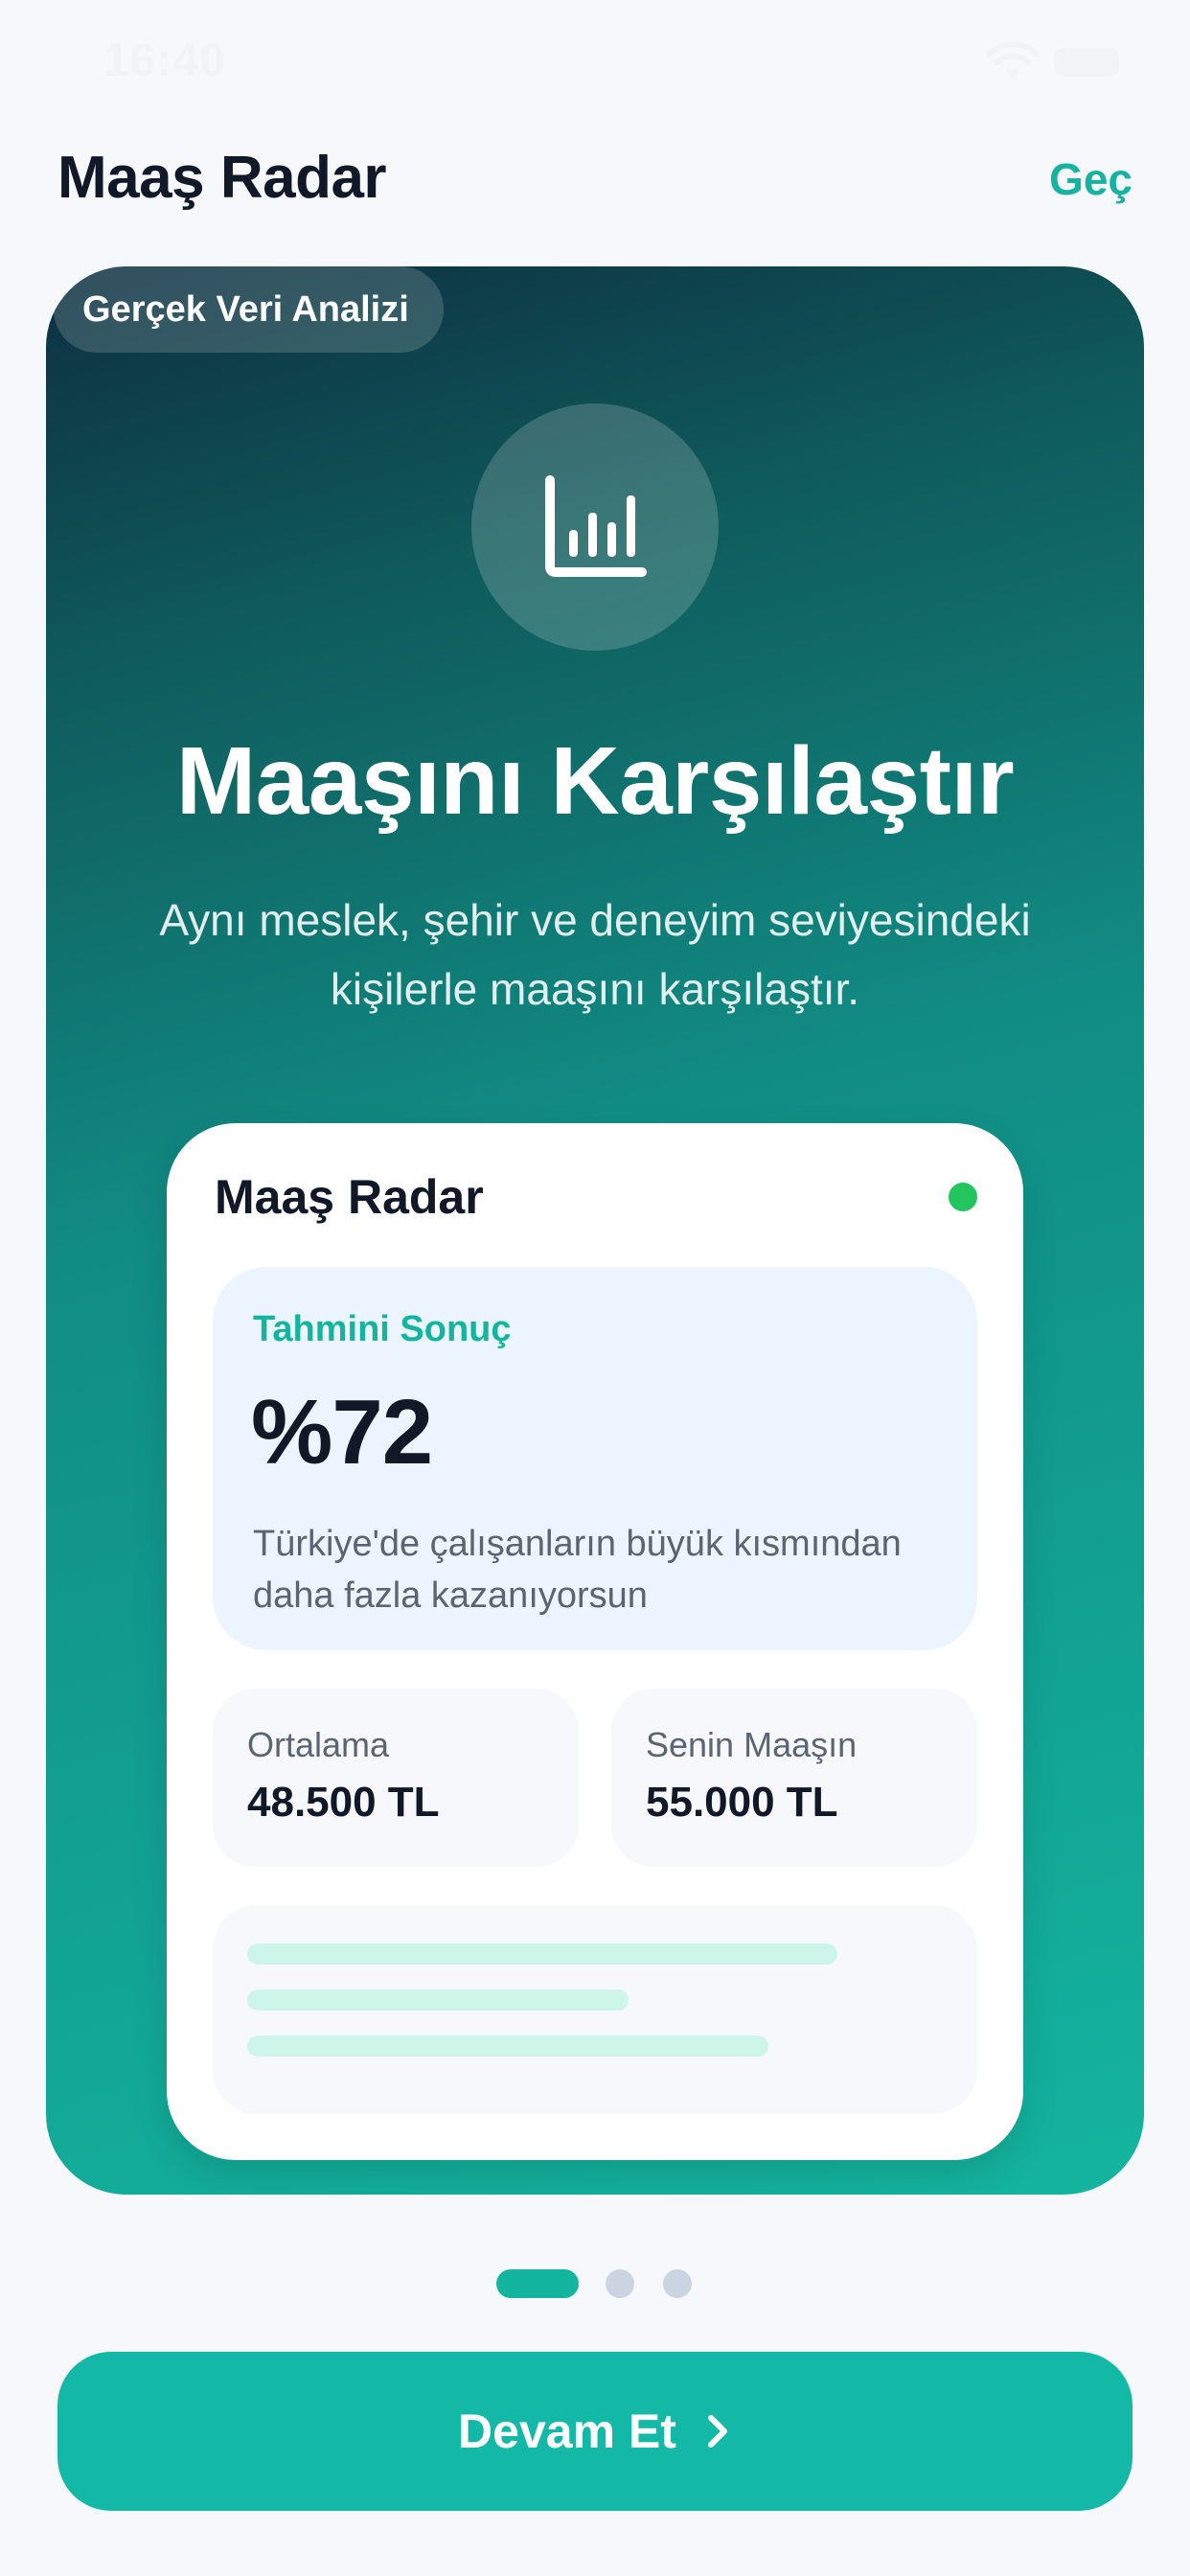 The height and width of the screenshot is (2576, 1190). Describe the element at coordinates (343, 1802) in the screenshot. I see `average-salary-value: 48.500 TL` at that location.